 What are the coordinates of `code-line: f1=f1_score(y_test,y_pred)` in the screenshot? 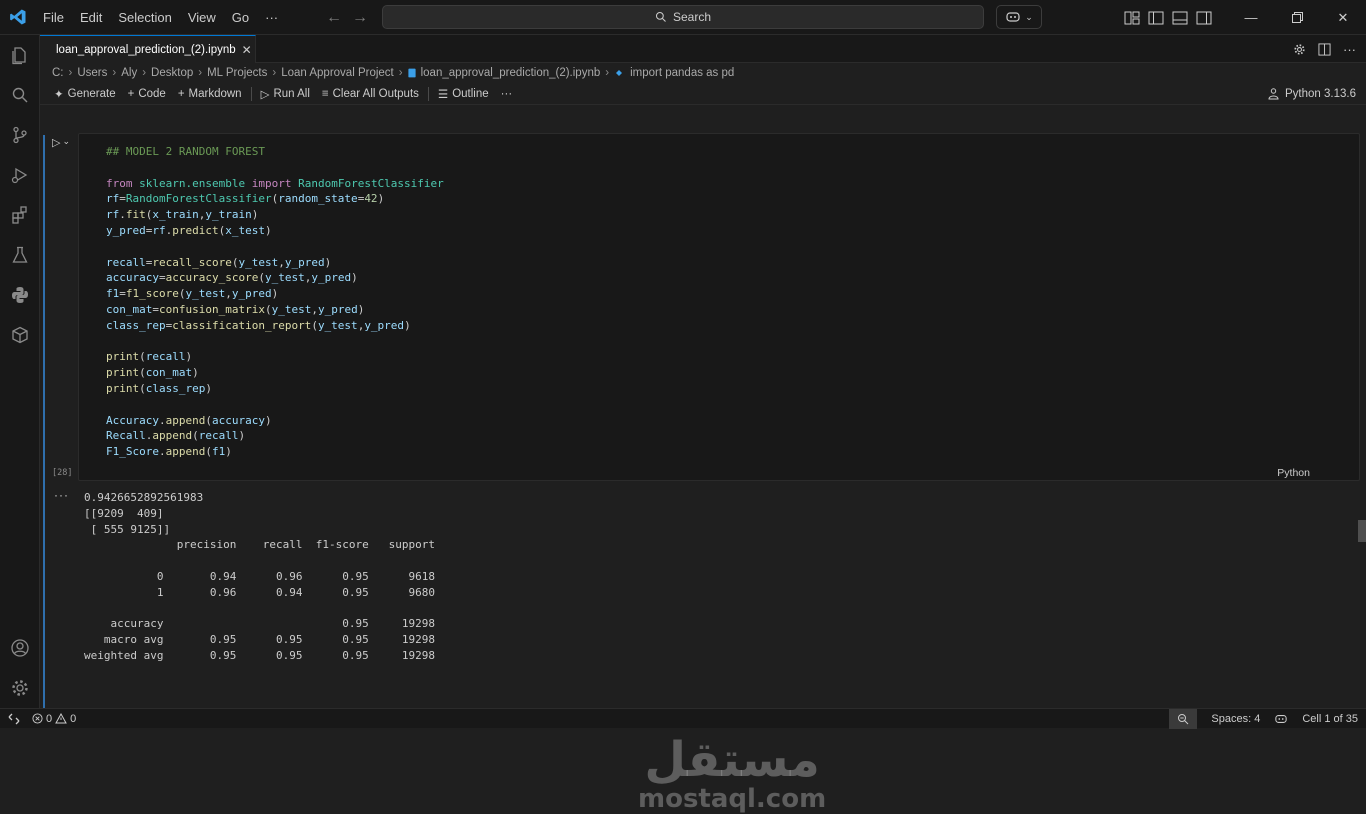 It's located at (192, 294).